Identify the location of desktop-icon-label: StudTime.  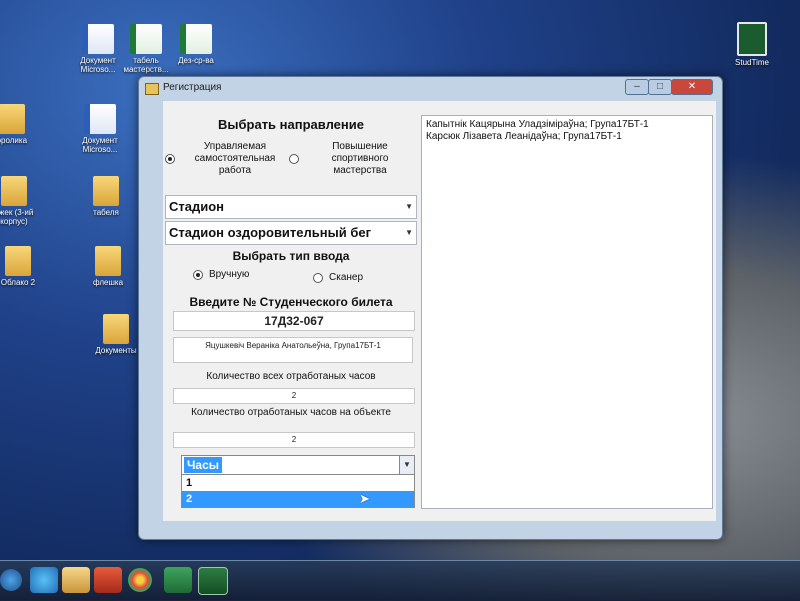
(752, 62).